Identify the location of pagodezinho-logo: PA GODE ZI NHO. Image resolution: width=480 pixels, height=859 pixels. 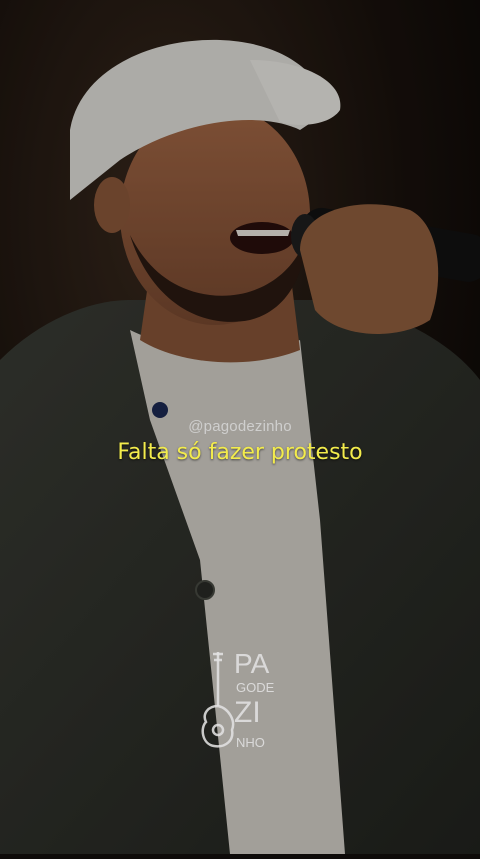
(241, 703).